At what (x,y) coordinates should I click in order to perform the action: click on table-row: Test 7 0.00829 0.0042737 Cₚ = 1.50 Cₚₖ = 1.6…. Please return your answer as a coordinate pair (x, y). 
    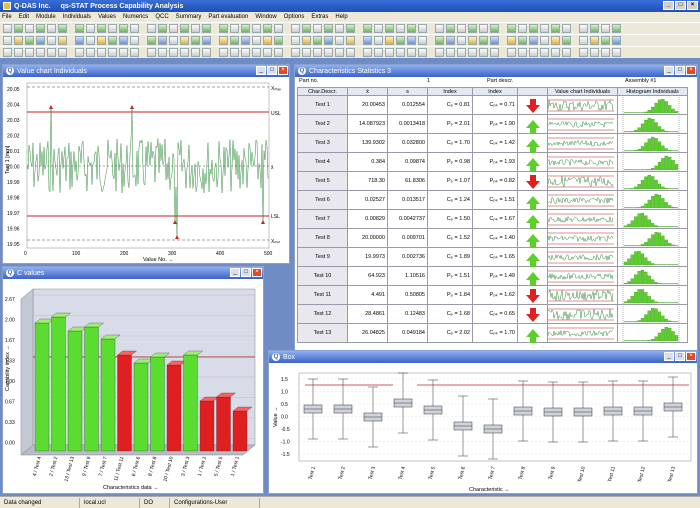
    Looking at the image, I should click on (492, 219).